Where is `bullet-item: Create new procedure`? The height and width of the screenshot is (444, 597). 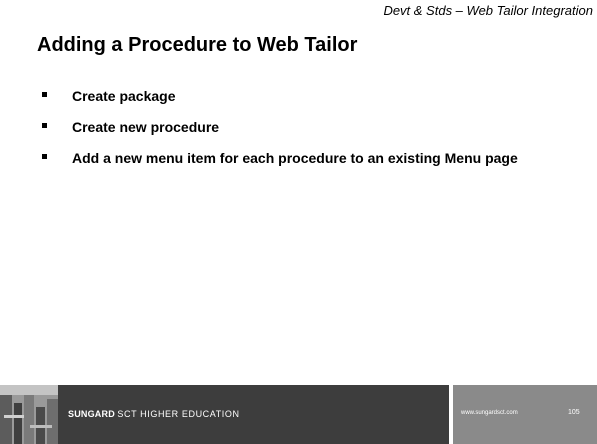
bullet-item: Create new procedure is located at coordinates (300, 127).